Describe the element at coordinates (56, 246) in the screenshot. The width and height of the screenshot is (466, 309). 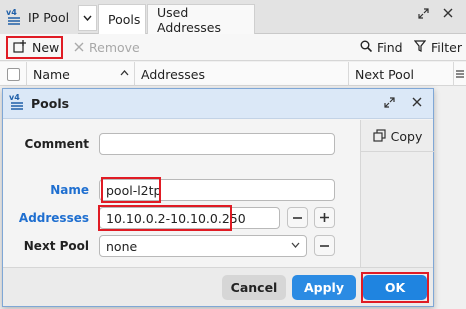
I see `next-pool-label: Next Pool` at that location.